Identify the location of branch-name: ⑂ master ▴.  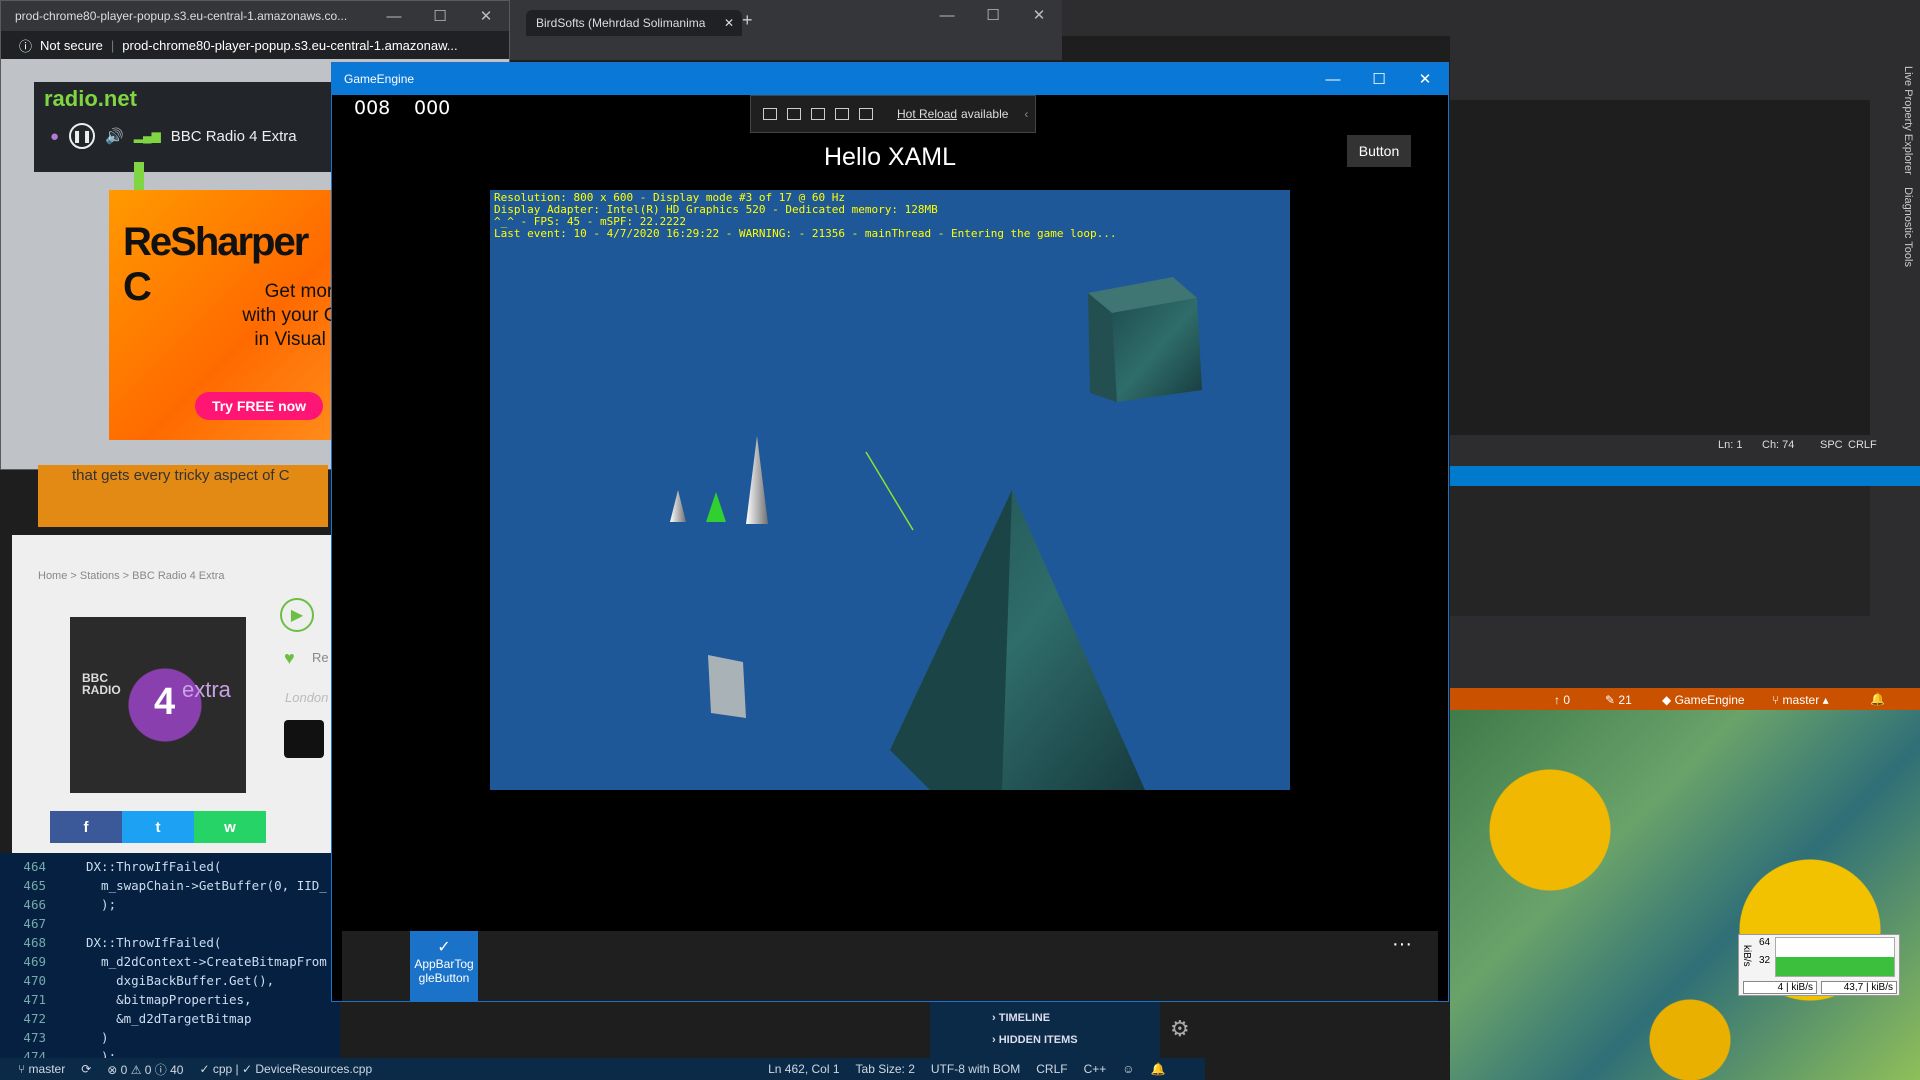
(1800, 700).